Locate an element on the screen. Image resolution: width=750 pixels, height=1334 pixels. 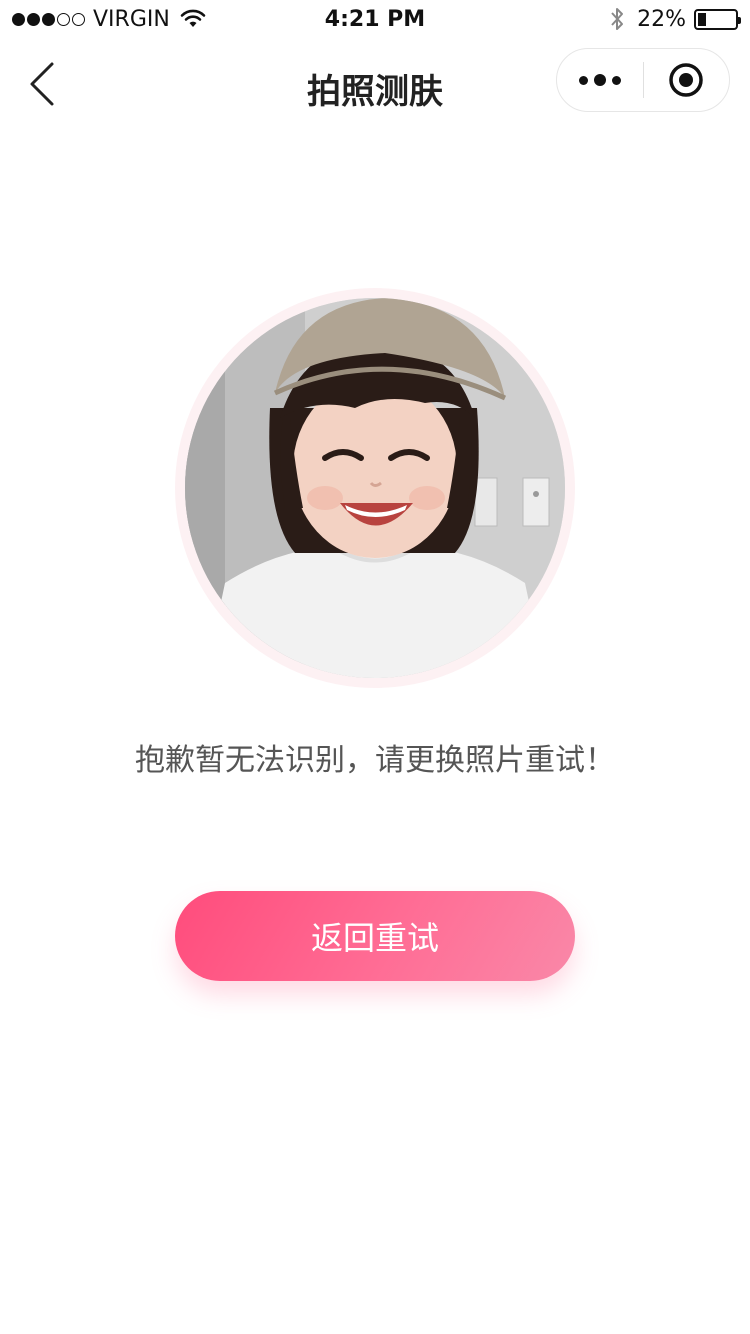
error-message: 抱歉暂无法识别，请更换照片重试！ is located at coordinates (375, 760).